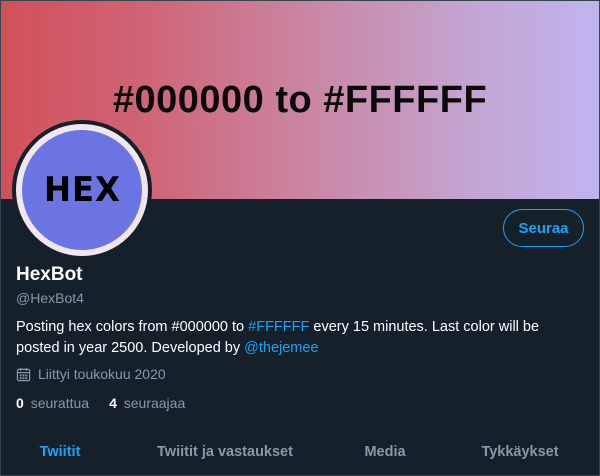  What do you see at coordinates (113, 403) in the screenshot?
I see `followers-count: 4` at bounding box center [113, 403].